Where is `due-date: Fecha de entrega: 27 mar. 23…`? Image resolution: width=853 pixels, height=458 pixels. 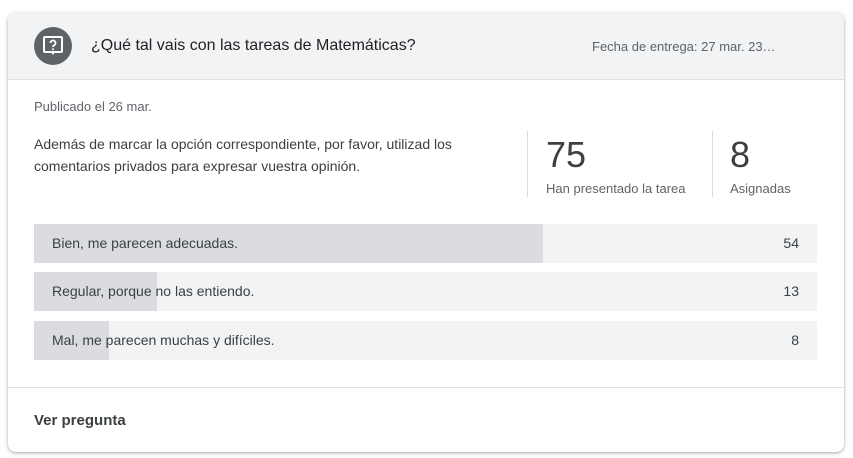
due-date: Fecha de entrega: 27 mar. 23… is located at coordinates (684, 46).